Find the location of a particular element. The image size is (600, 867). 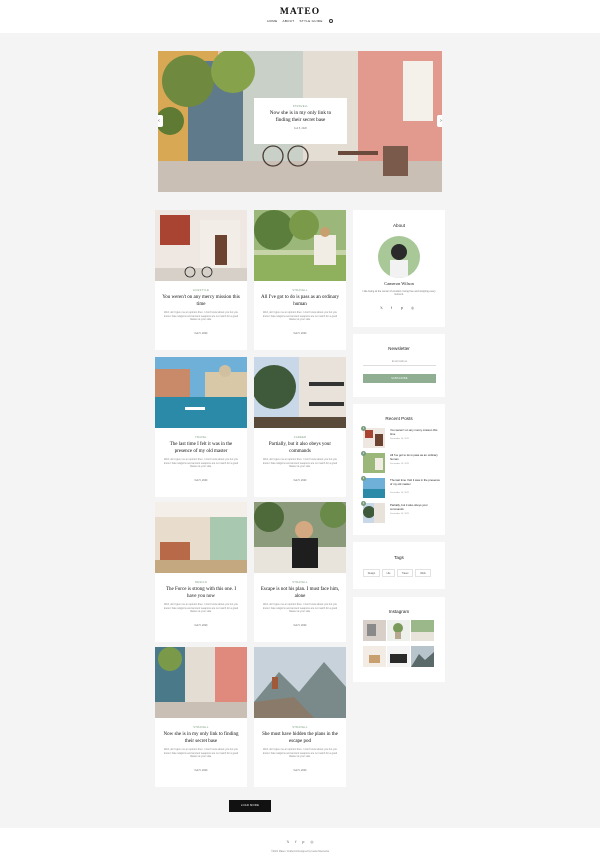

email-field: Email Address is located at coordinates (399, 362).